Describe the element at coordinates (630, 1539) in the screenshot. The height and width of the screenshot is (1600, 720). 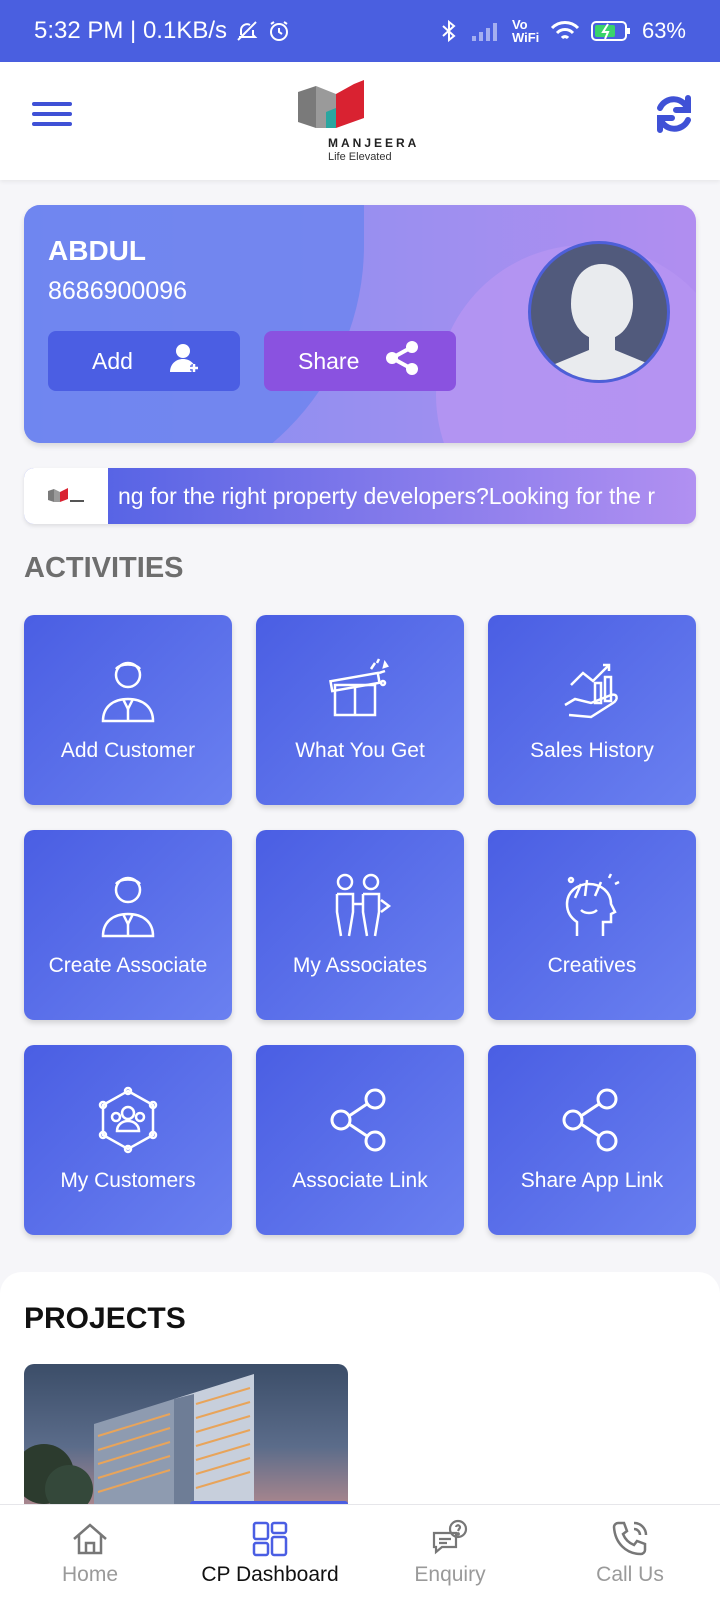
I see `phone-icon` at that location.